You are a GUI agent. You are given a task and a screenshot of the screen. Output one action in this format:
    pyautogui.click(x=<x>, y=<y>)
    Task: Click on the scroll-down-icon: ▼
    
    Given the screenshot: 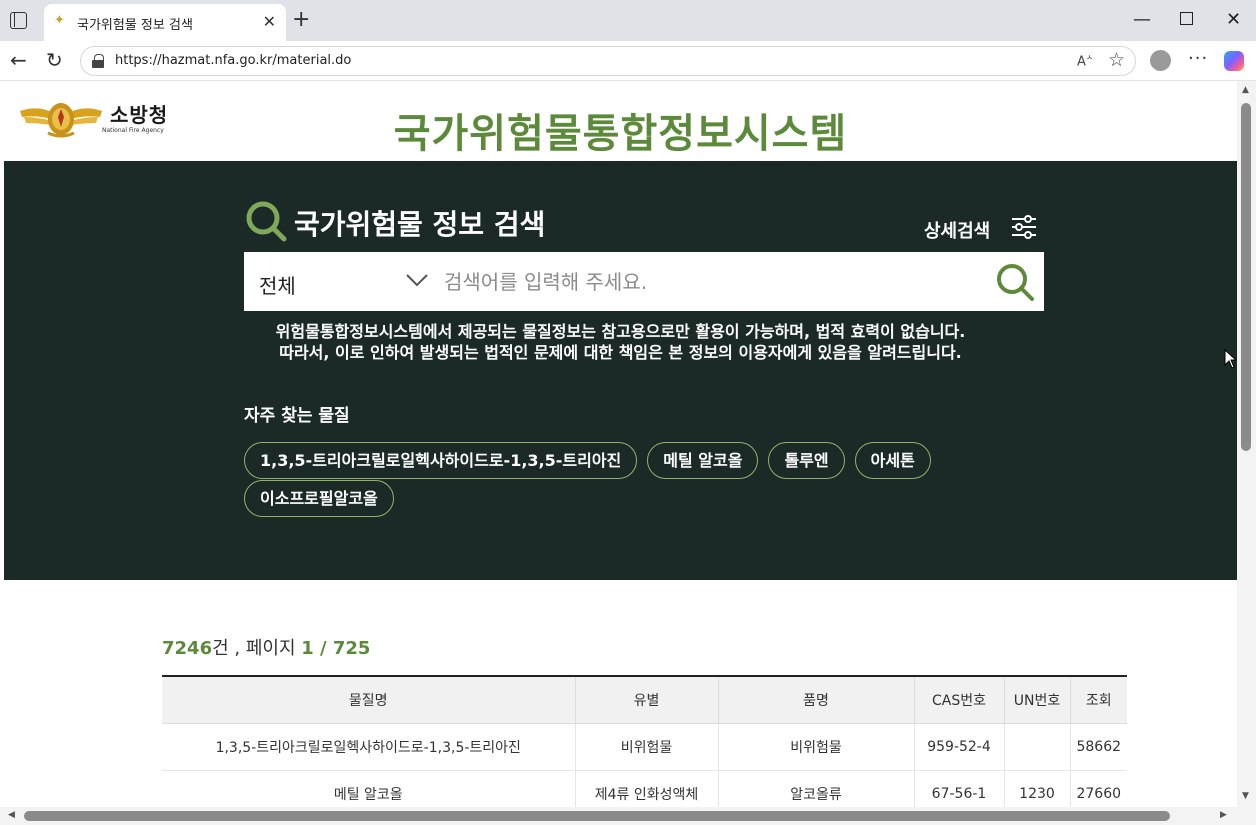 What is the action you would take?
    pyautogui.click(x=1245, y=796)
    